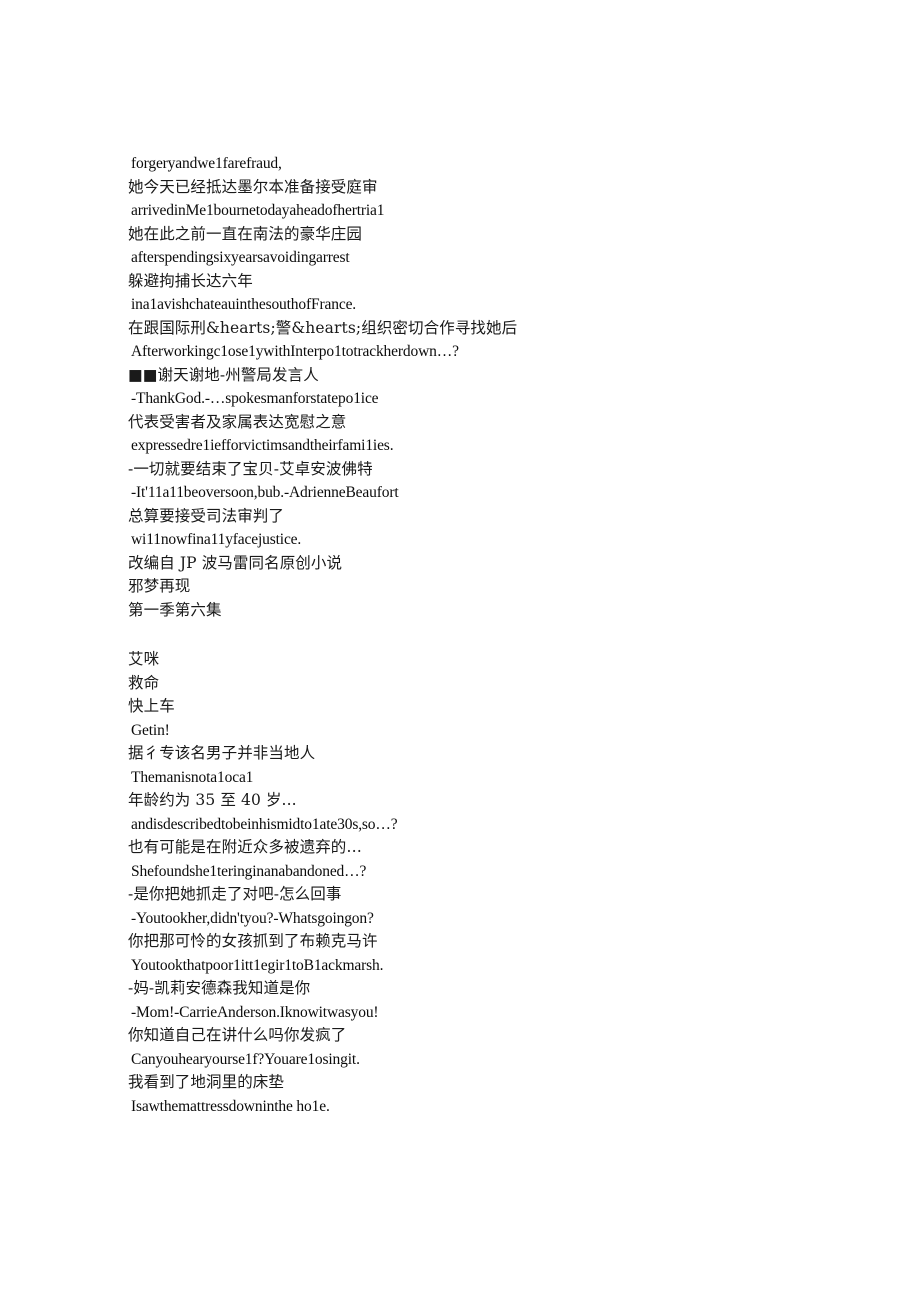 This screenshot has width=920, height=1301. I want to click on transcript-line: andisdescribedtobeinhismidto1ate30s,so…?, so click(264, 824).